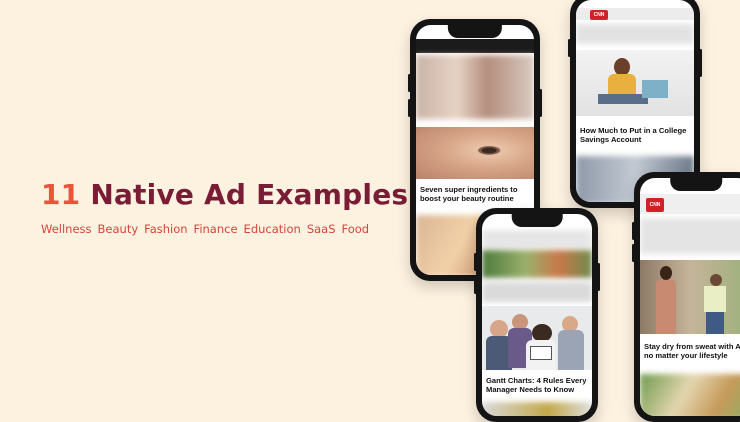  What do you see at coordinates (249, 194) in the screenshot?
I see `headline-title: Native Ad Examples` at bounding box center [249, 194].